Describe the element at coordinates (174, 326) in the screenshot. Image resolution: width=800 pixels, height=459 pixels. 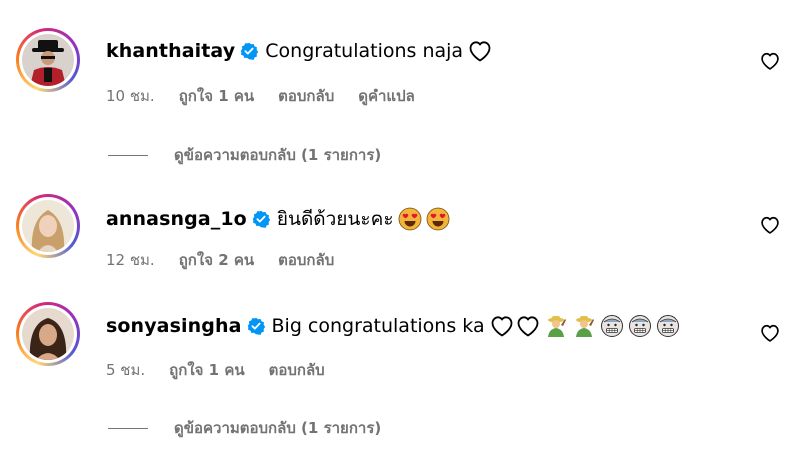
I see `username: sonyasingha` at that location.